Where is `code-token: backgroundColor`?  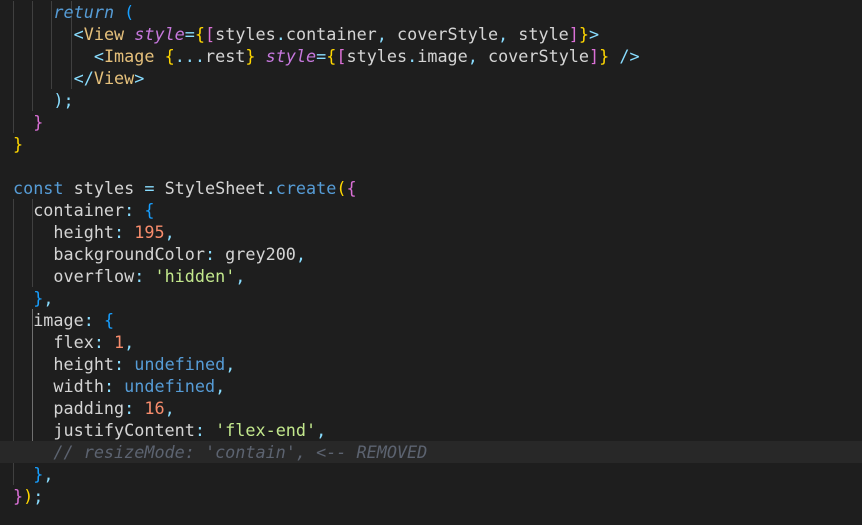
code-token: backgroundColor is located at coordinates (109, 254).